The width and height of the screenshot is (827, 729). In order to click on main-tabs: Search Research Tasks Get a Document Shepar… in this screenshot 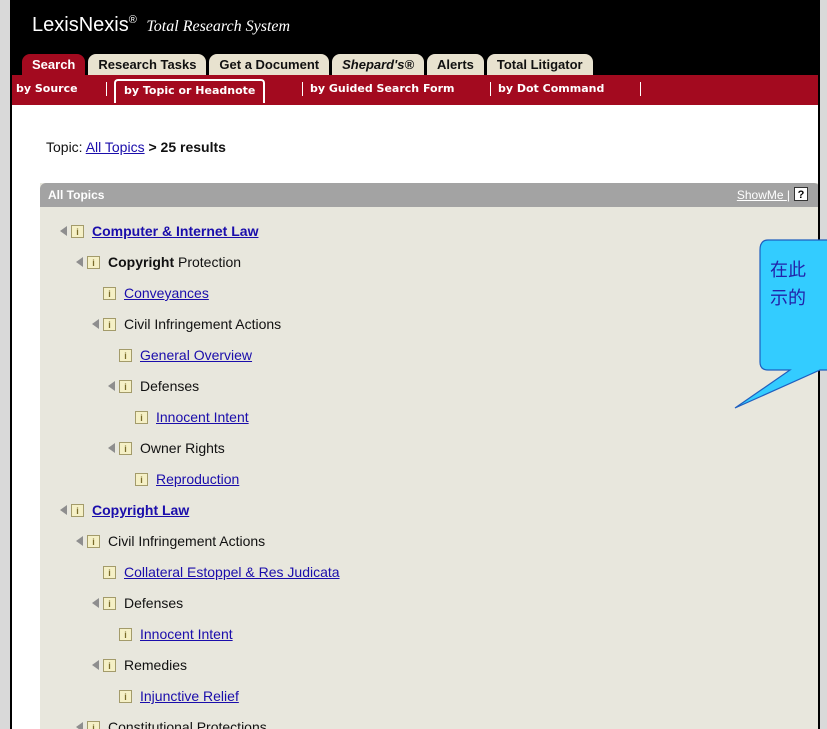, I will do `click(309, 64)`.